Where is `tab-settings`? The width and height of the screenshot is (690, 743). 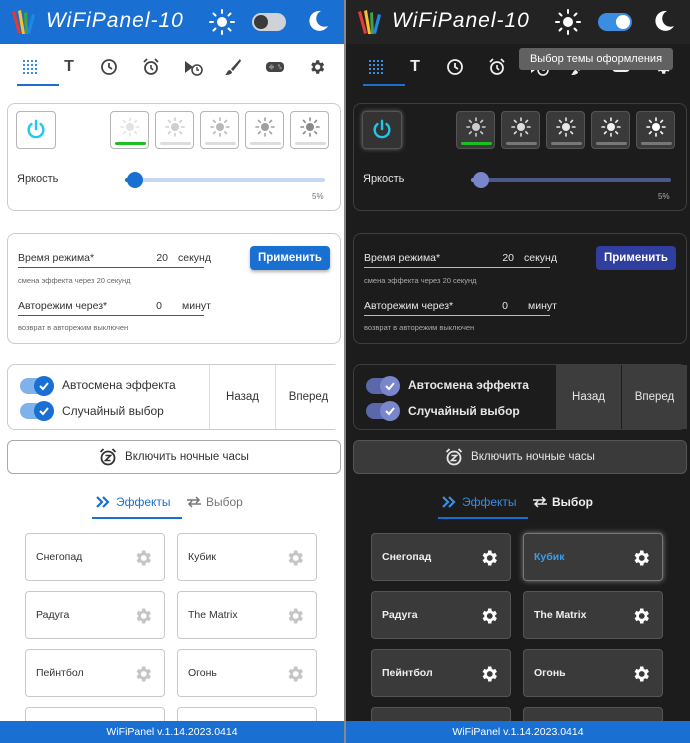
tab-settings is located at coordinates (317, 67).